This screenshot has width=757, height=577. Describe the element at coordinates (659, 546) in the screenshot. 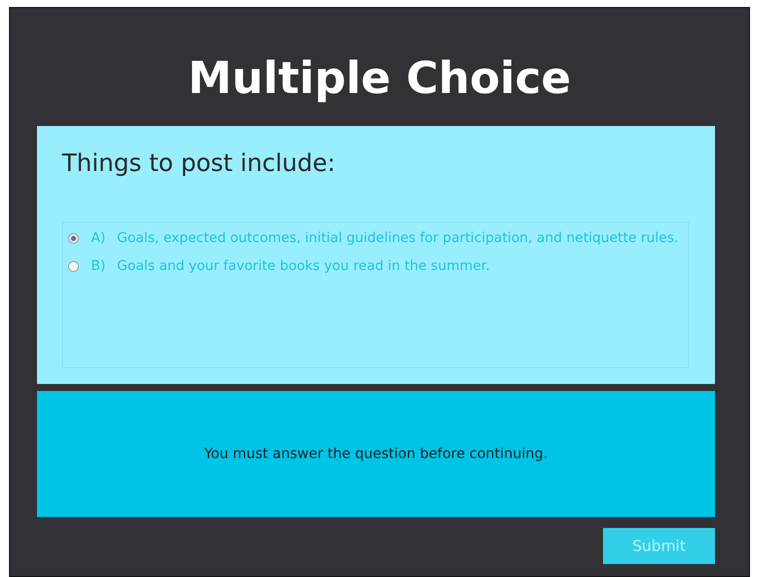

I see `submit-button: Submit` at that location.